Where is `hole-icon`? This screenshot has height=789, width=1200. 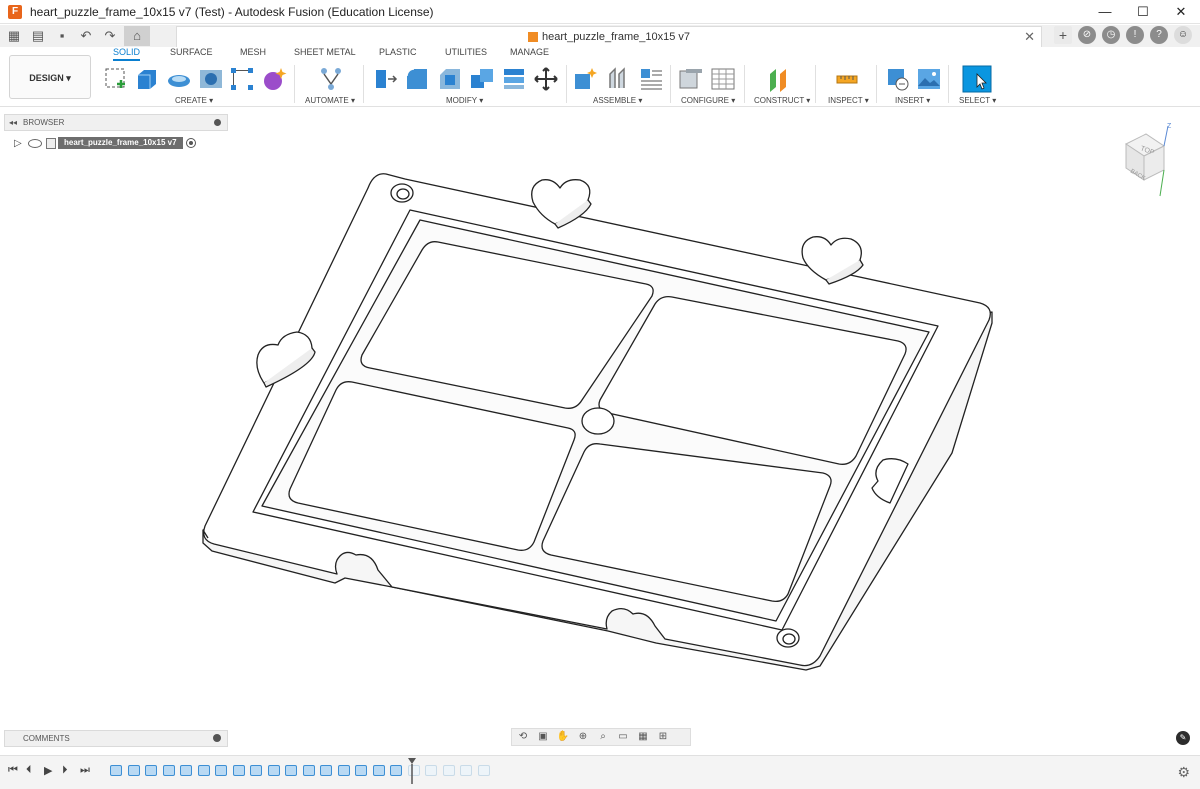
hole-icon is located at coordinates (211, 79).